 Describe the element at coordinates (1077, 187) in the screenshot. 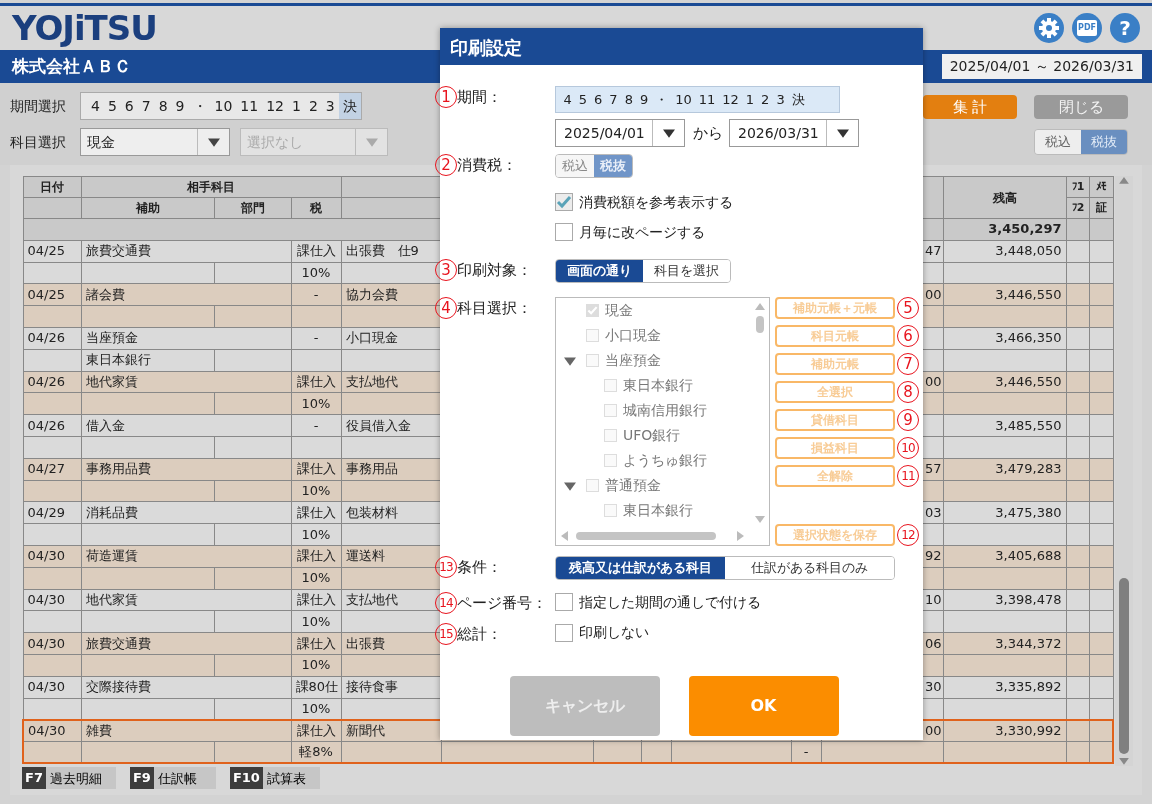

I see `column-header: ﾌ1` at that location.